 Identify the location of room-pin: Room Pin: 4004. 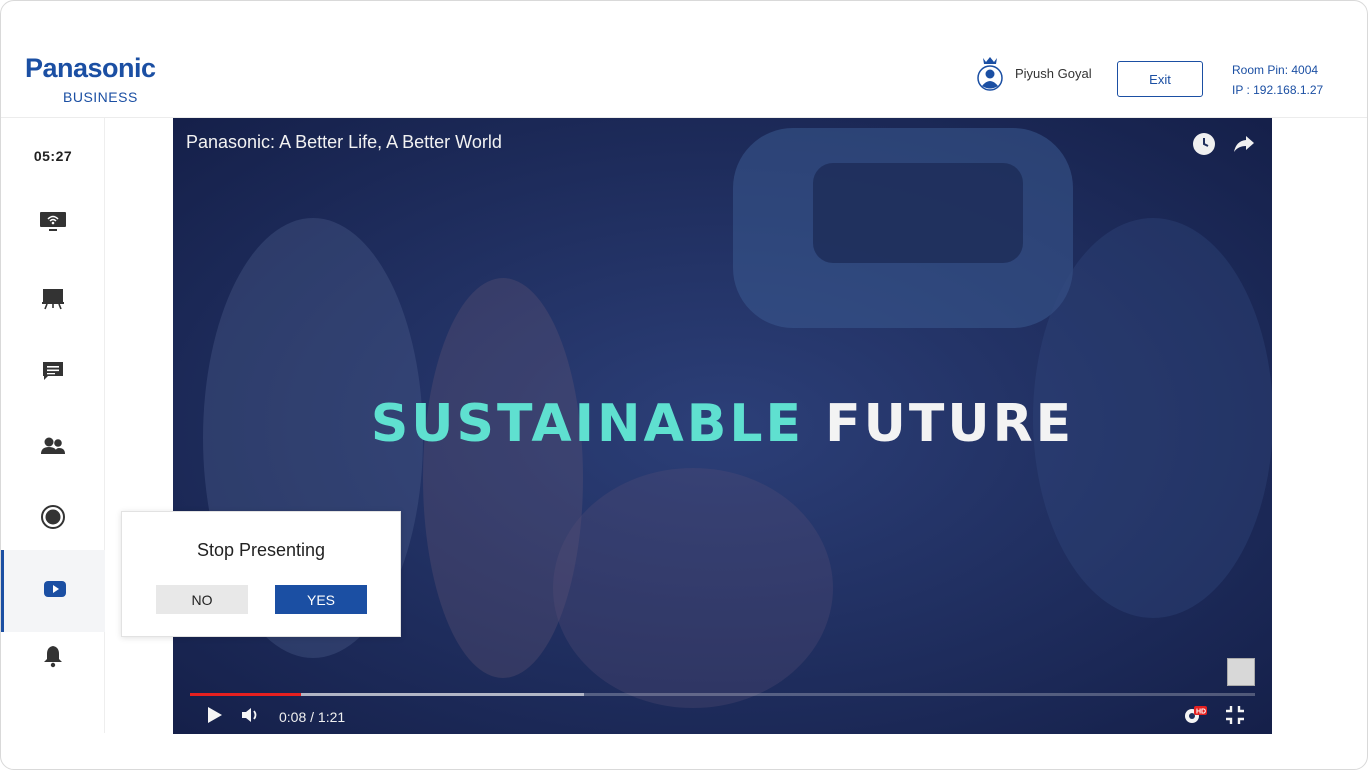
(1275, 70).